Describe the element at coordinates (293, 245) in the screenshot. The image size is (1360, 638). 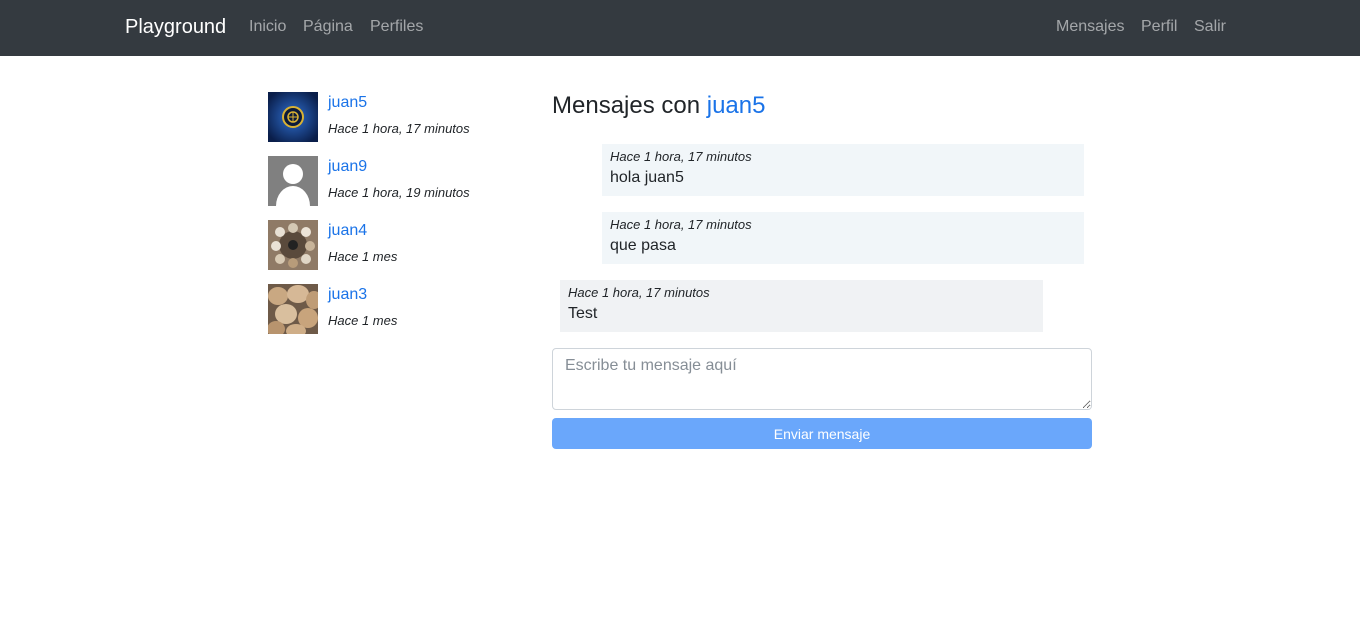
I see `food-plates-photo-avatar` at that location.